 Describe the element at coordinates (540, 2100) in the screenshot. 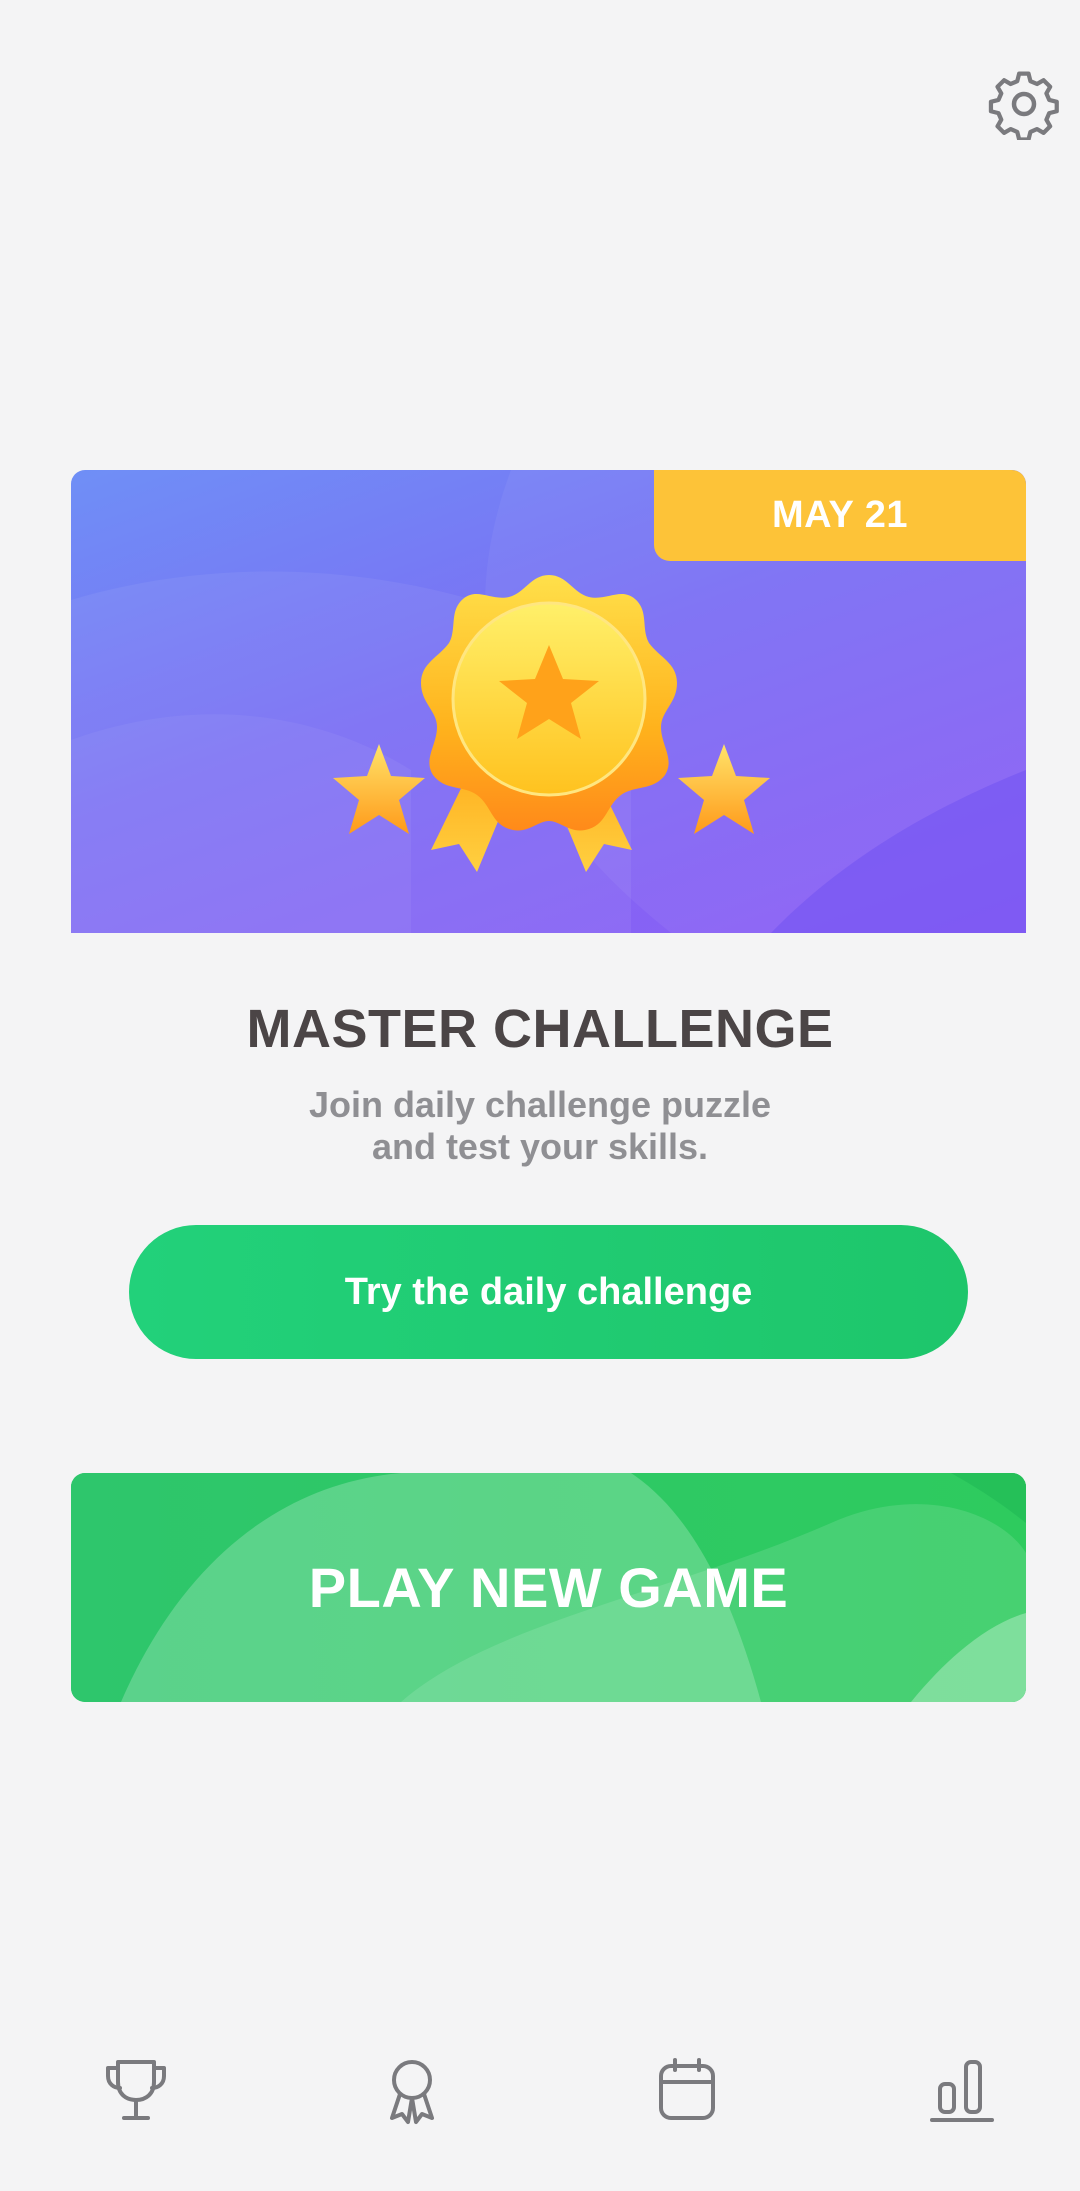

I see `bottom-navigation` at that location.